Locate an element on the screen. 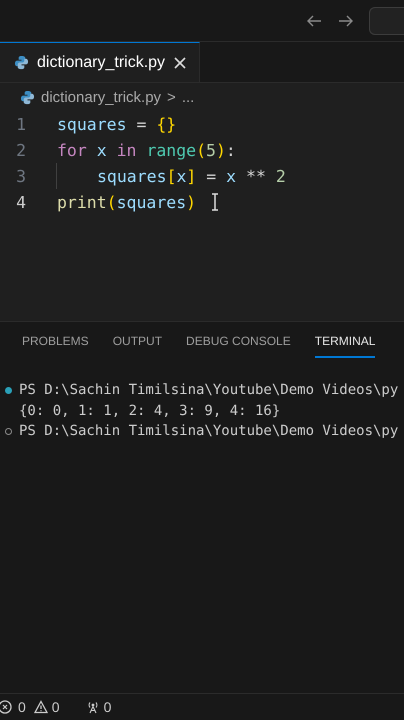 The height and width of the screenshot is (720, 404). code-line: squares[x] = x ** 2 is located at coordinates (171, 176).